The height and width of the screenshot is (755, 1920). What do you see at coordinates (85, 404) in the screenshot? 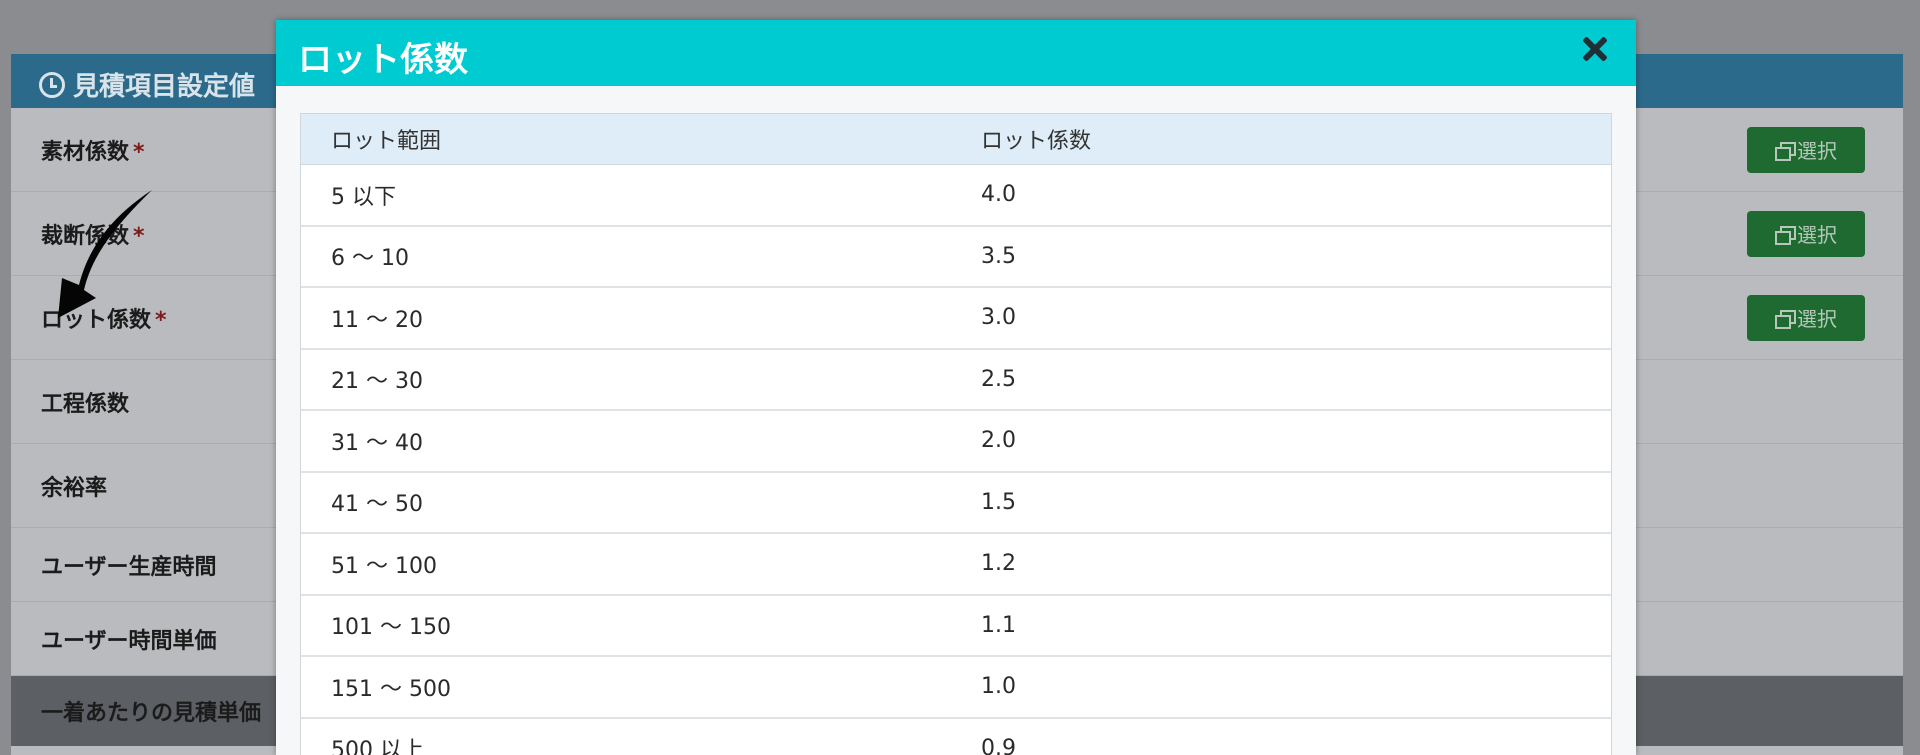
I see `row-label: 工程係数` at bounding box center [85, 404].